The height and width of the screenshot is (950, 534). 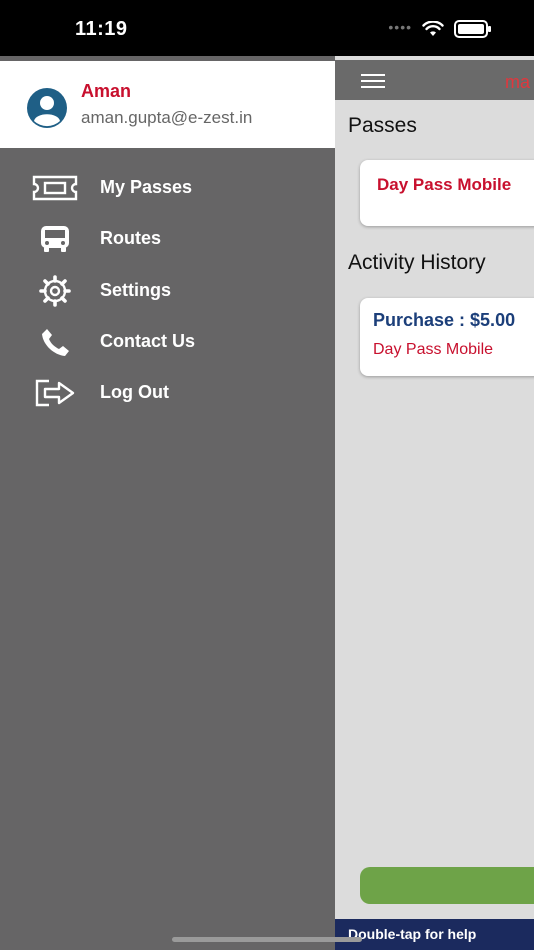 I want to click on menu-label: Routes, so click(x=131, y=238).